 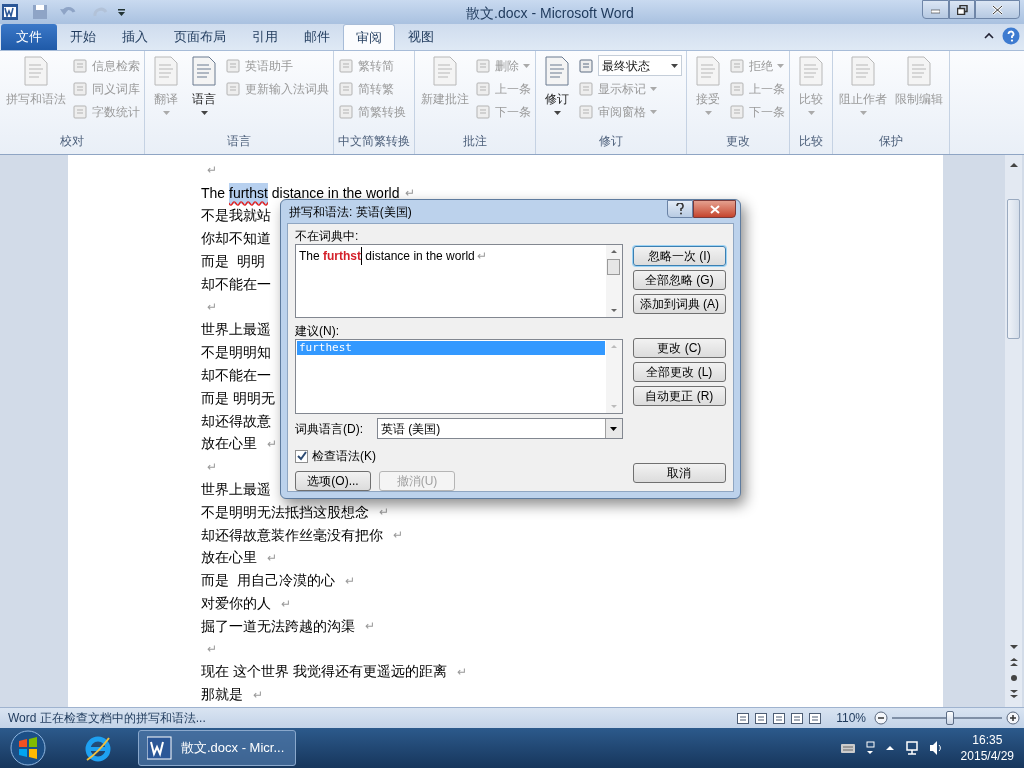 I want to click on document-text: 世界上最遥, so click(x=236, y=330).